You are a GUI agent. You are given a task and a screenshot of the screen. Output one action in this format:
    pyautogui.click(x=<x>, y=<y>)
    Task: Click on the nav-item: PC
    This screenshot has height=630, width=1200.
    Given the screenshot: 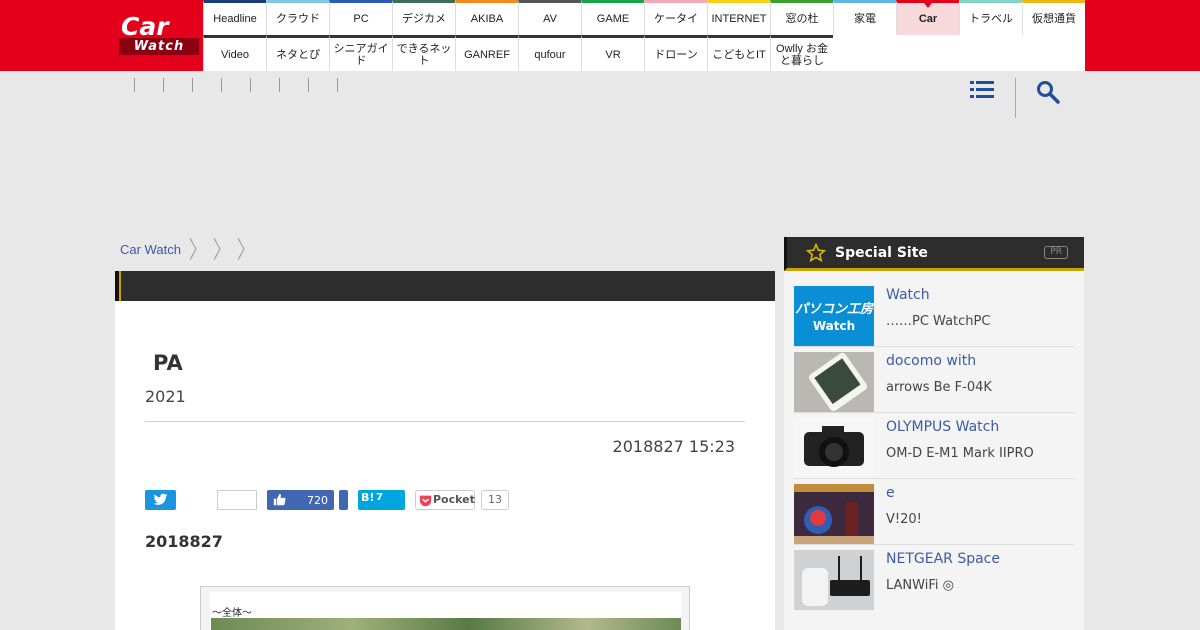 What is the action you would take?
    pyautogui.click(x=360, y=17)
    